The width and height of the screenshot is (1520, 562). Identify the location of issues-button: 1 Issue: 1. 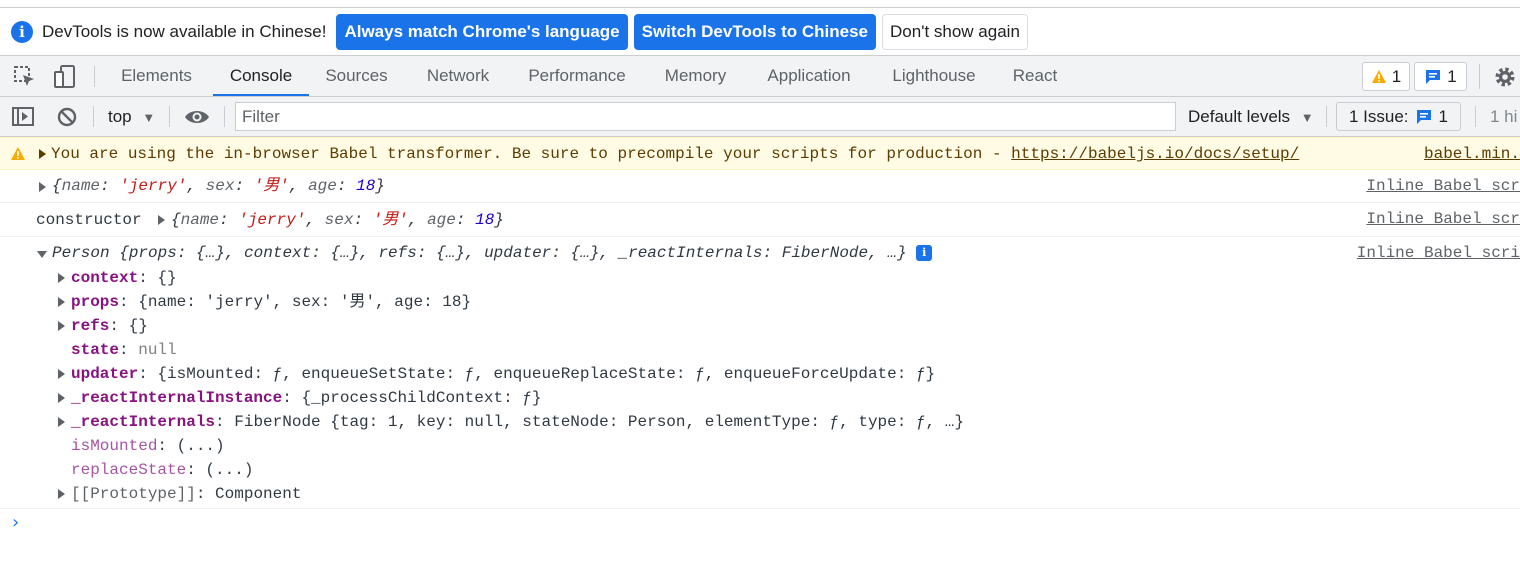
(1398, 116).